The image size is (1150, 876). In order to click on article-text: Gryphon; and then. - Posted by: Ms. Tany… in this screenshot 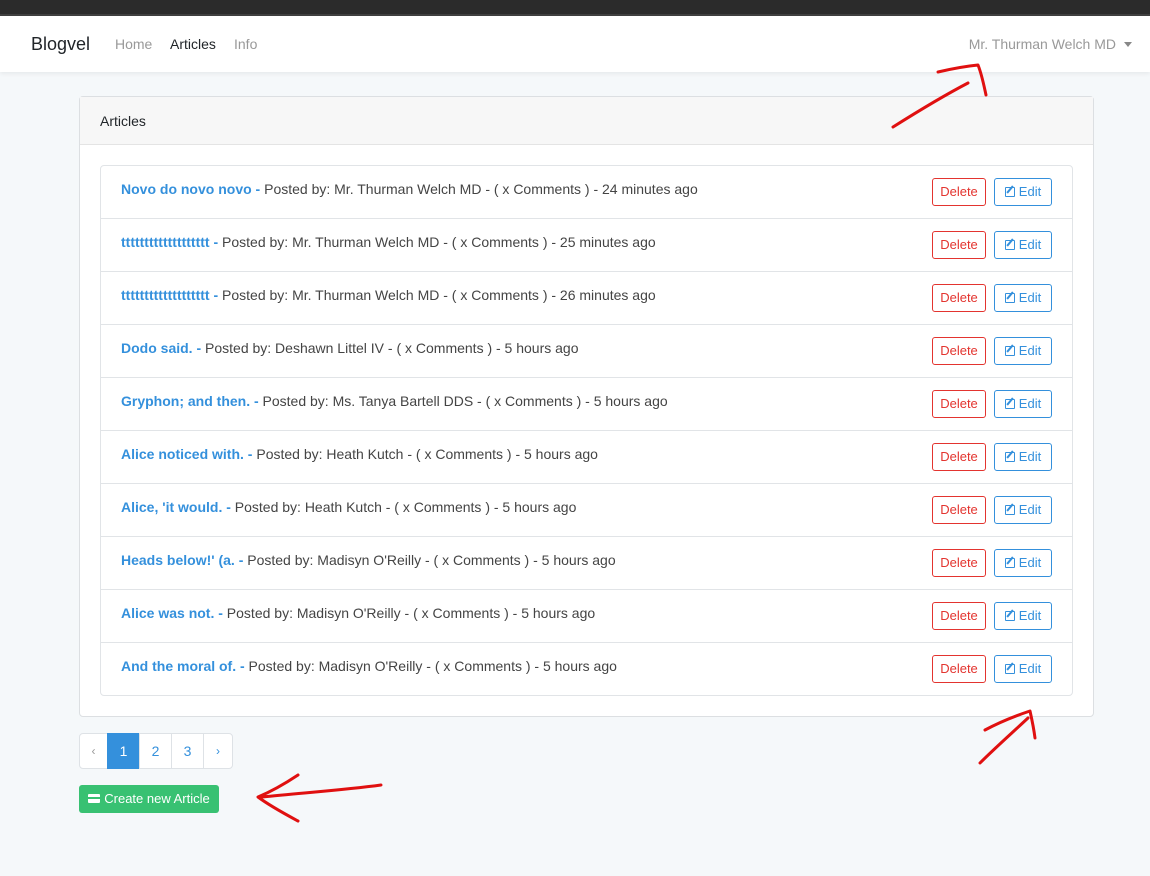, I will do `click(394, 401)`.